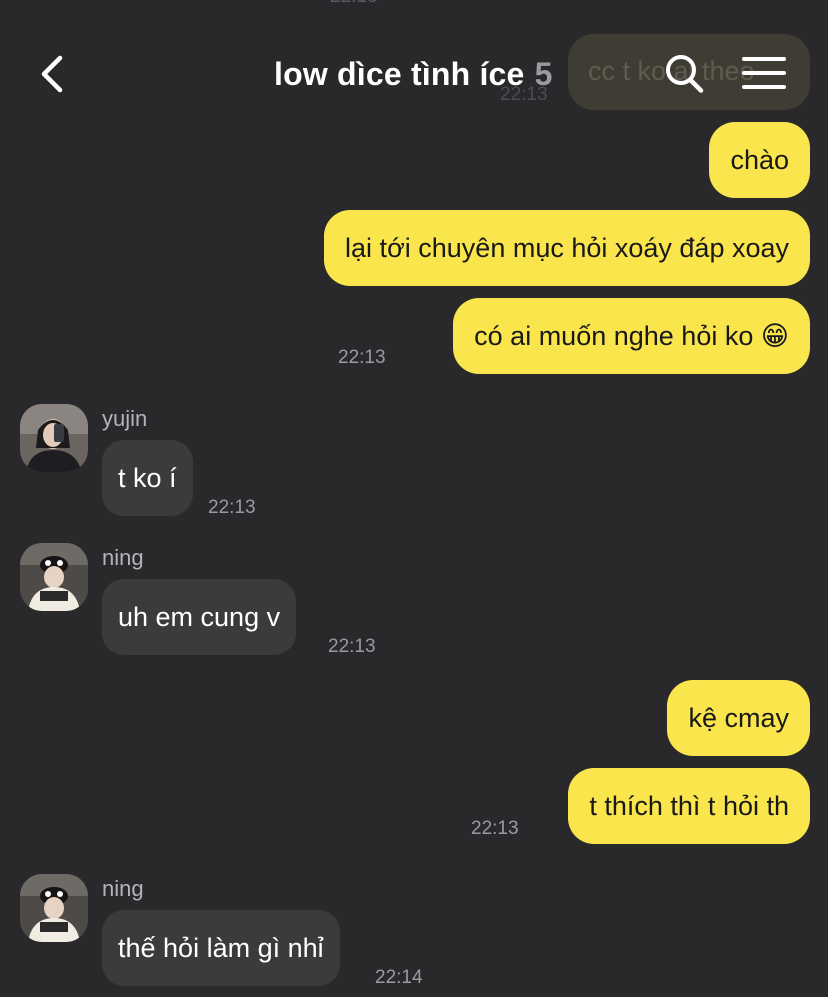 This screenshot has width=828, height=997. What do you see at coordinates (567, 248) in the screenshot?
I see `my-message-bubble: lại tới chuyên mục hỏi xoáy đáp xoay` at bounding box center [567, 248].